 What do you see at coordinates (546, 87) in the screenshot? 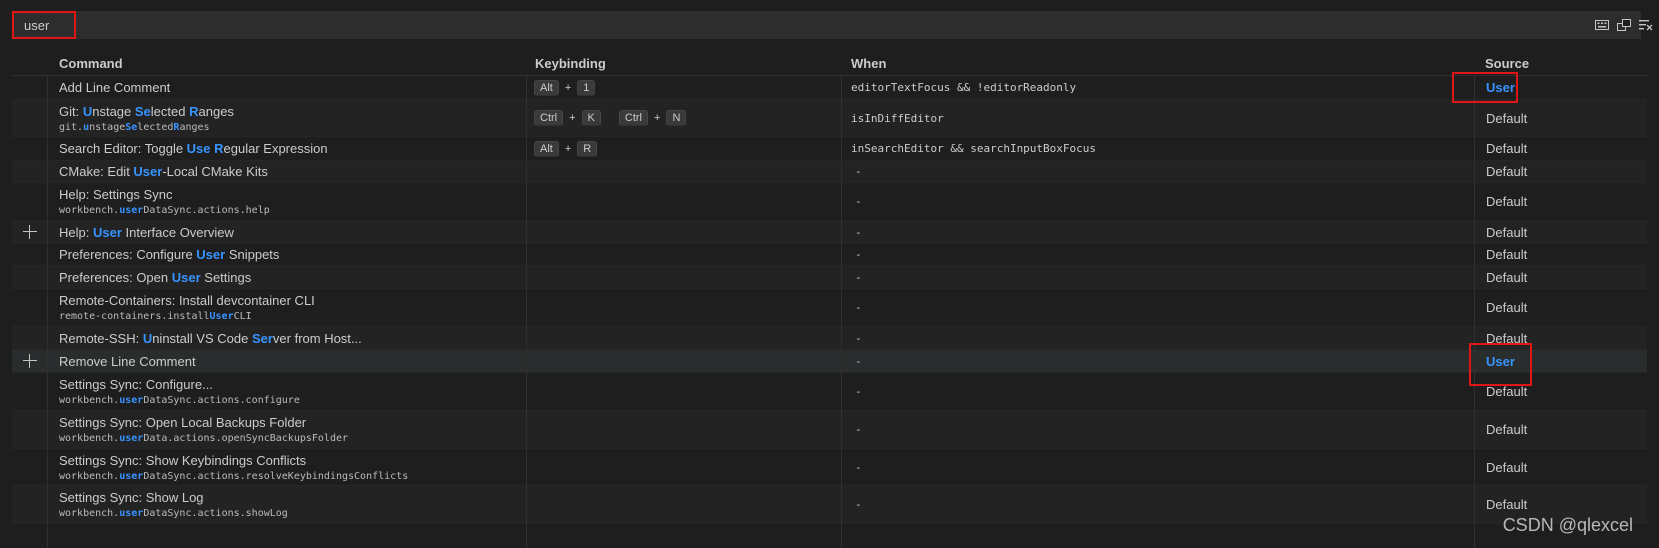
I see `key-cap: Alt` at bounding box center [546, 87].